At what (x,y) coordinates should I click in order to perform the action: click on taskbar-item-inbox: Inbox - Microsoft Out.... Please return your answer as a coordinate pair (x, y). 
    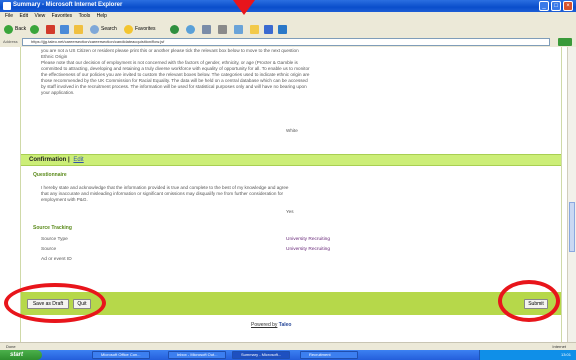
    Looking at the image, I should click on (197, 355).